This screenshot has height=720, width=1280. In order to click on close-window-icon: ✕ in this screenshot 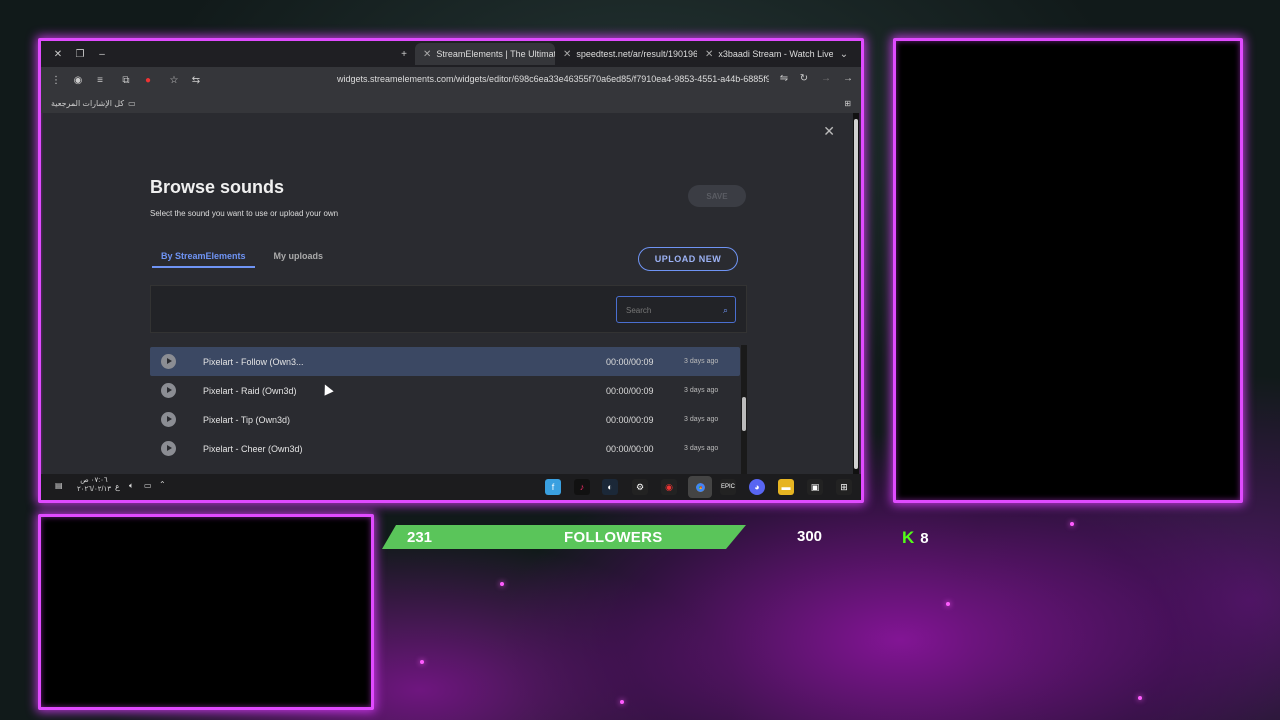, I will do `click(58, 54)`.